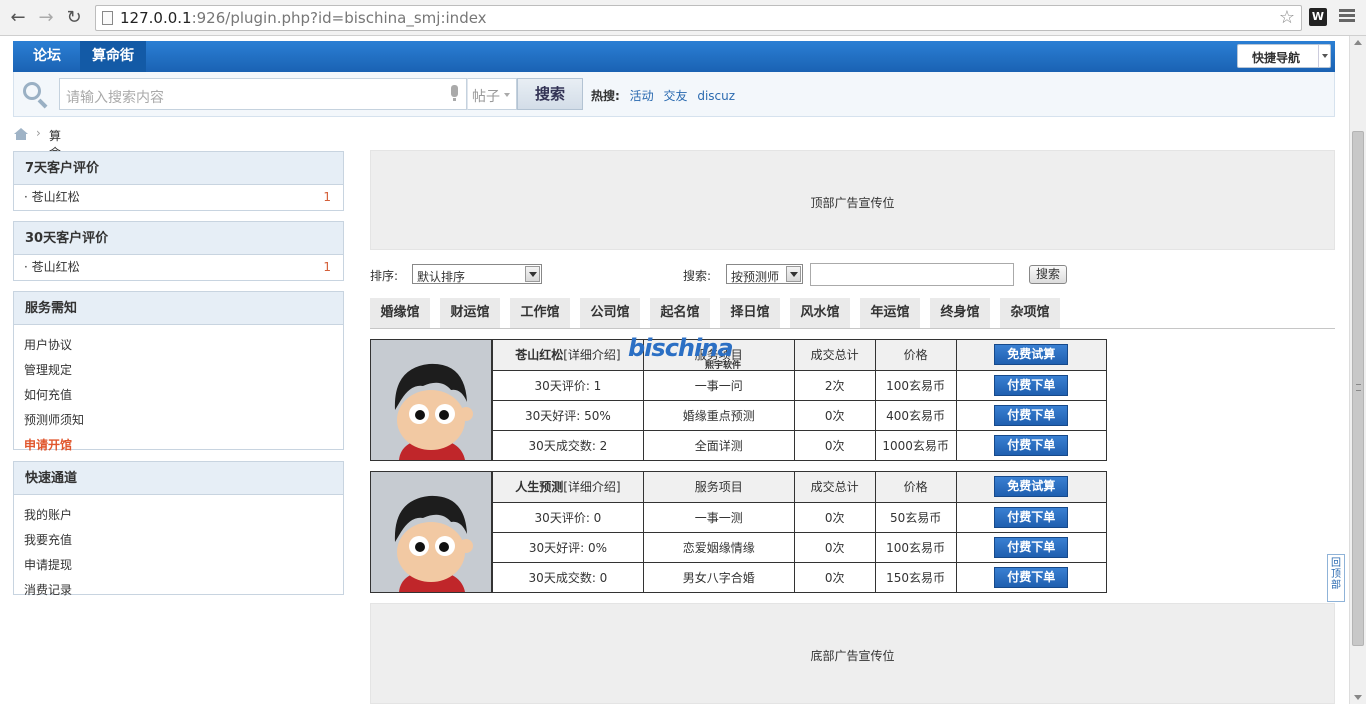 The width and height of the screenshot is (1366, 704). What do you see at coordinates (1287, 17) in the screenshot?
I see `bookmark-star-icon: ☆` at bounding box center [1287, 17].